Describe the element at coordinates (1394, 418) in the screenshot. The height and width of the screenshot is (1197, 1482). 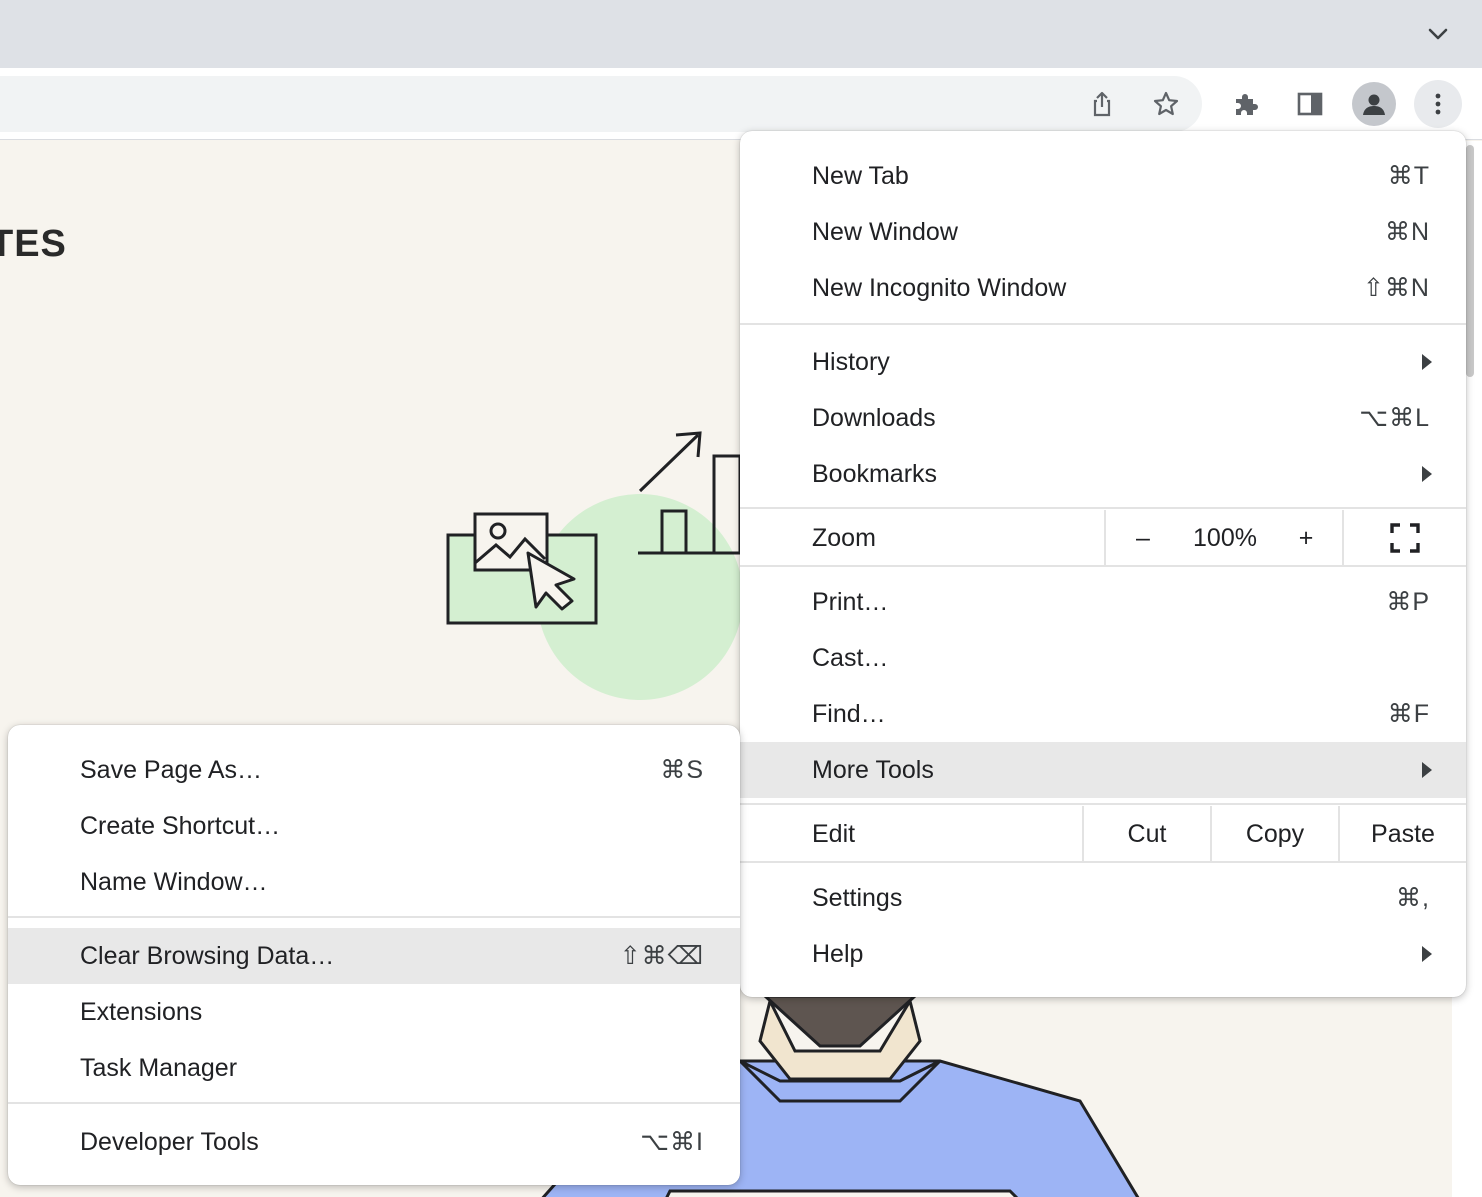
I see `menu-item-shortcut: ⌥⌘L` at that location.